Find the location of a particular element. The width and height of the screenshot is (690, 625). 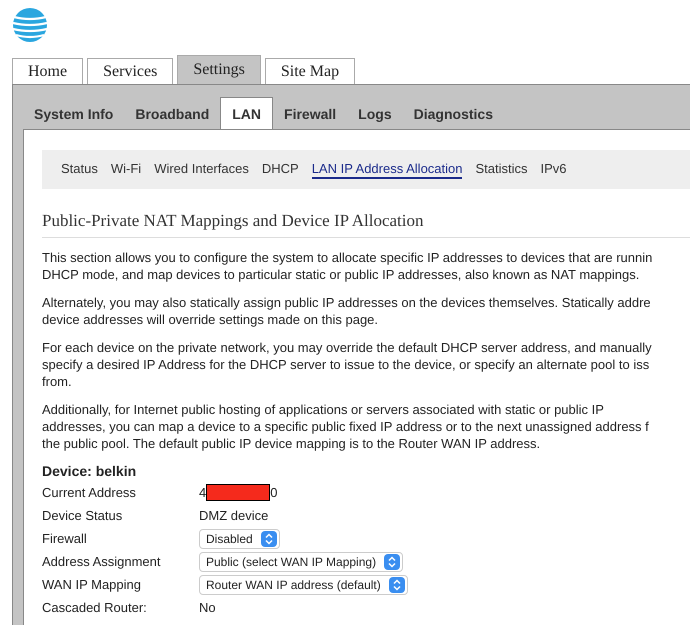

address-text: 0 is located at coordinates (274, 492).